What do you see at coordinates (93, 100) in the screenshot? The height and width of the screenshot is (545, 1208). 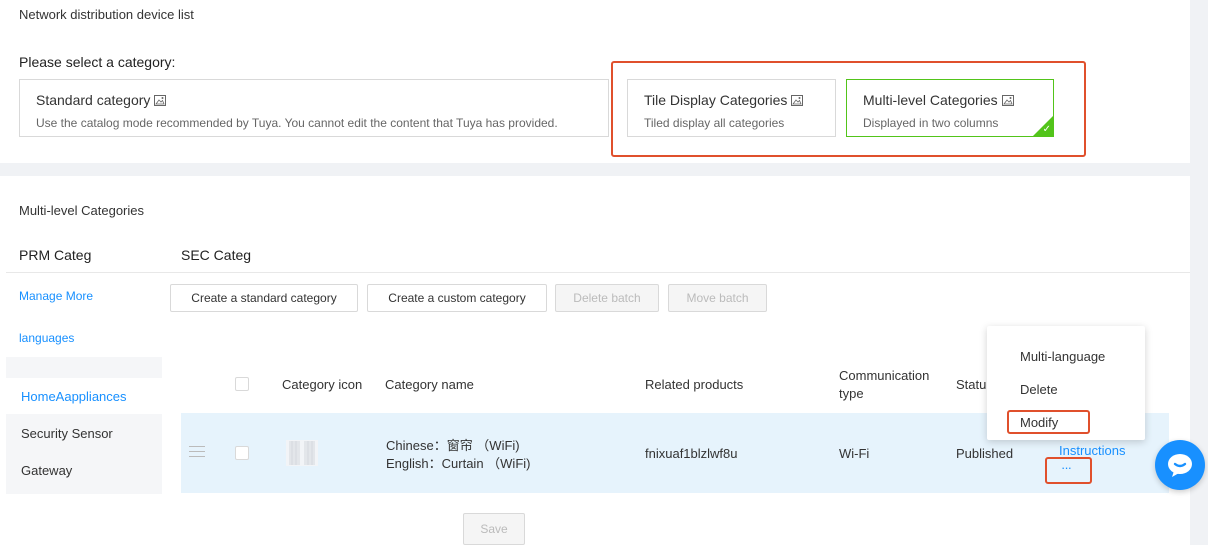 I see `card-title: Standard category` at bounding box center [93, 100].